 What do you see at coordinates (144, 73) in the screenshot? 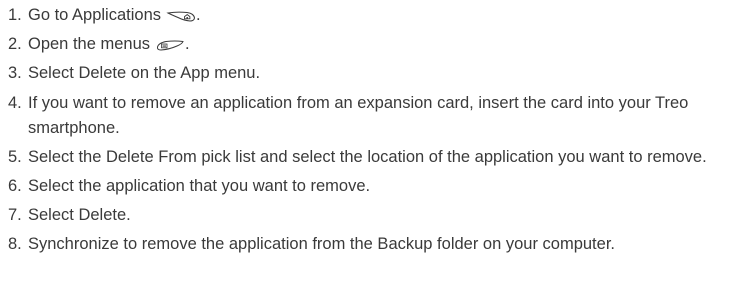
I see `step-text: Select Delete on the App menu.` at bounding box center [144, 73].